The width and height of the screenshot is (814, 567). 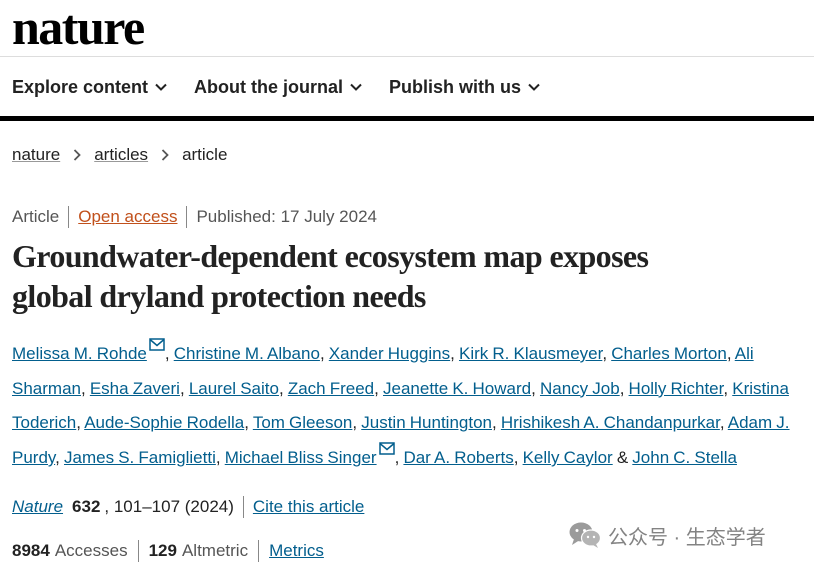 I want to click on nav-publish-with-us: Publish with us, so click(x=464, y=87).